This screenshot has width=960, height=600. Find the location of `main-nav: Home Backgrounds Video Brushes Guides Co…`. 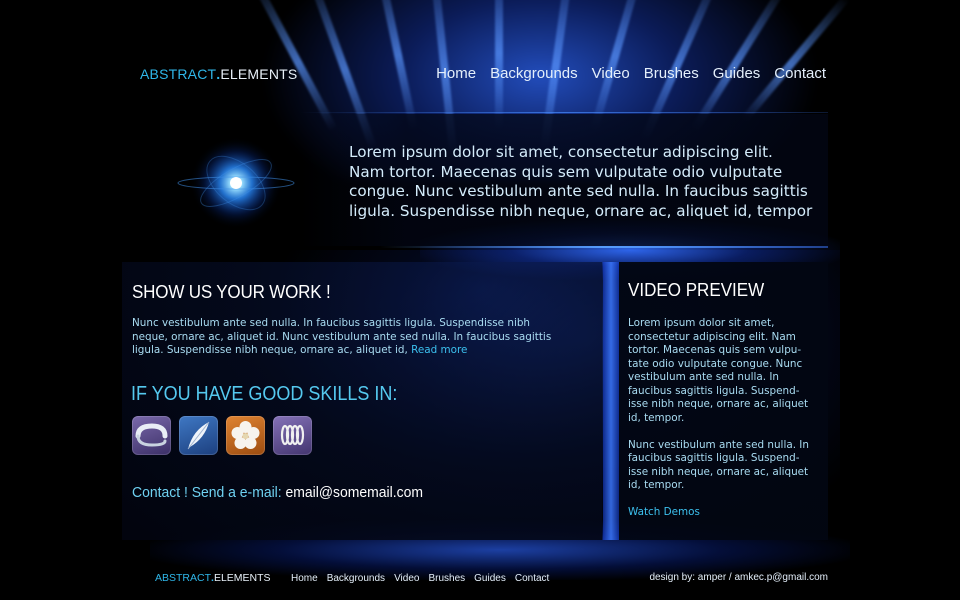

main-nav: Home Backgrounds Video Brushes Guides Co… is located at coordinates (631, 73).